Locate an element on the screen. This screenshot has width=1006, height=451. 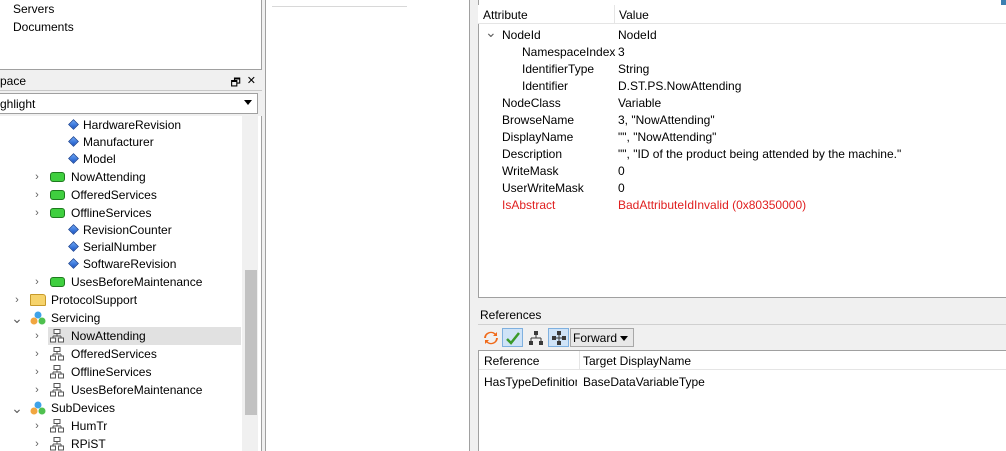
folder-icon is located at coordinates (38, 300).